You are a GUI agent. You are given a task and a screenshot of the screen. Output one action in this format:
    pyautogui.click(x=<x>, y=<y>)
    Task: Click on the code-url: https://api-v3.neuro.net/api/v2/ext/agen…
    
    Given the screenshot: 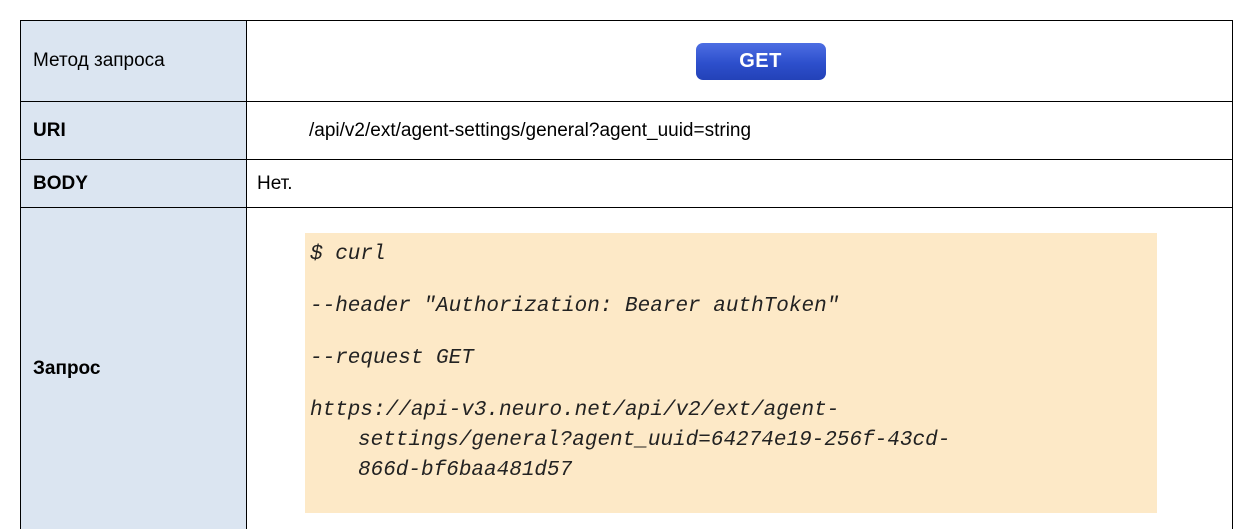 What is the action you would take?
    pyautogui.click(x=733, y=441)
    